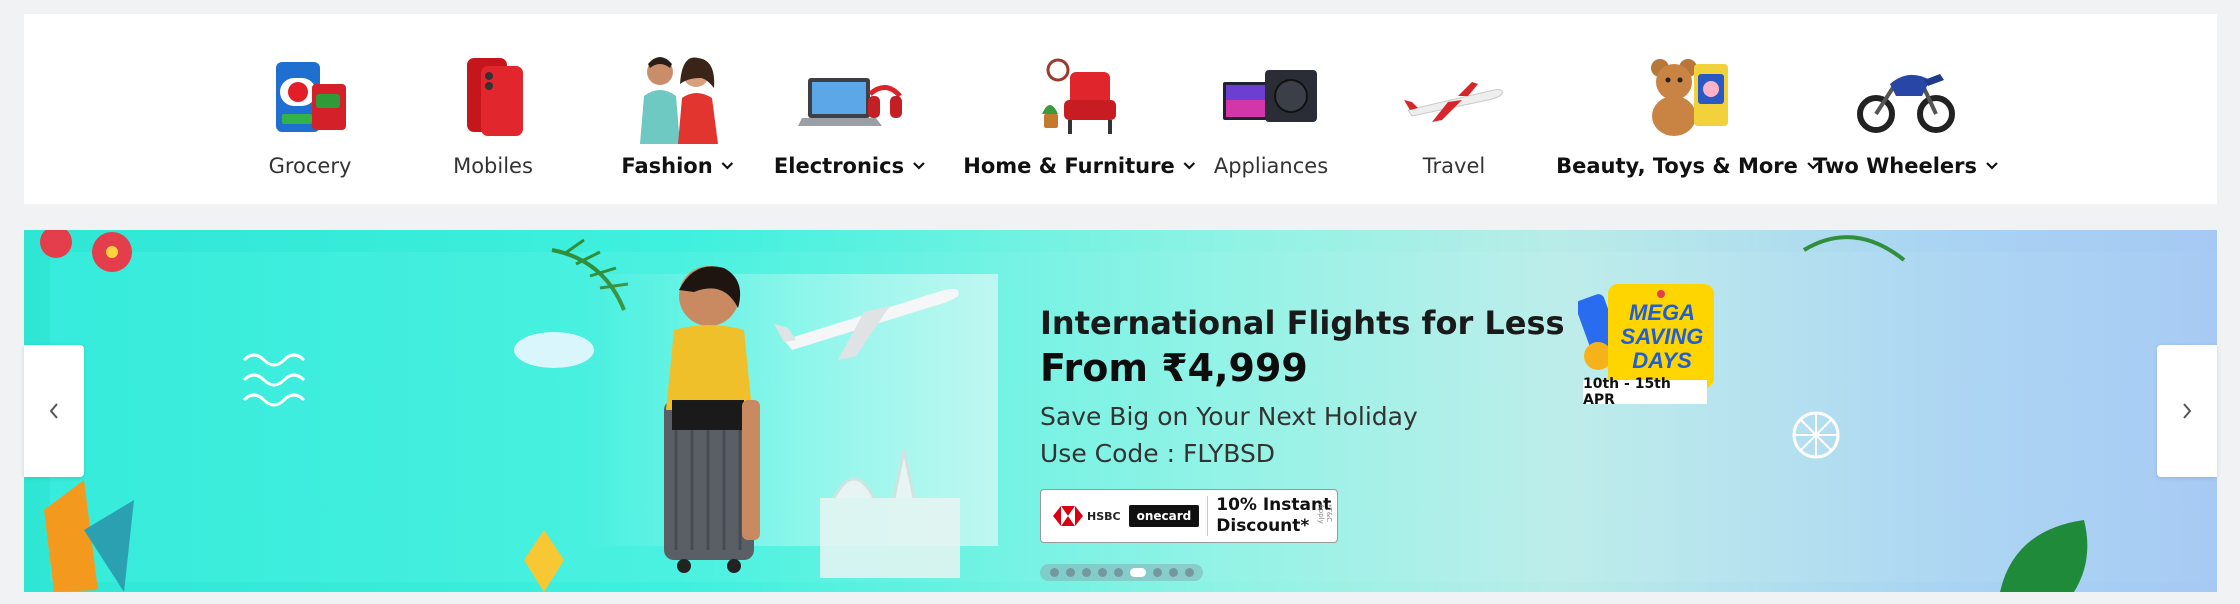 The image size is (2240, 604). What do you see at coordinates (1906, 103) in the screenshot?
I see `two-wheelers-icon` at bounding box center [1906, 103].